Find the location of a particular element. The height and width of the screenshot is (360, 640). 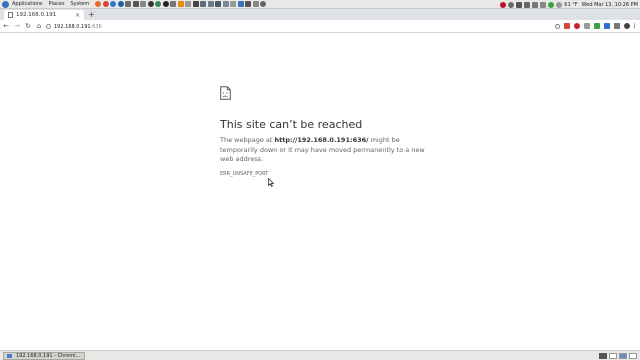

menu-icon is located at coordinates (635, 26).